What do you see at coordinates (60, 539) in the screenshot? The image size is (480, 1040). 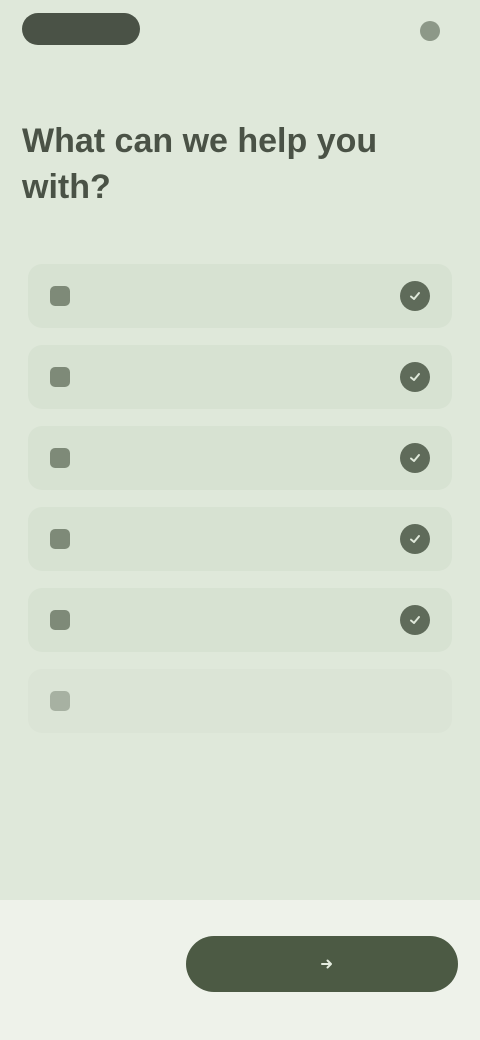 I see `list-icon` at bounding box center [60, 539].